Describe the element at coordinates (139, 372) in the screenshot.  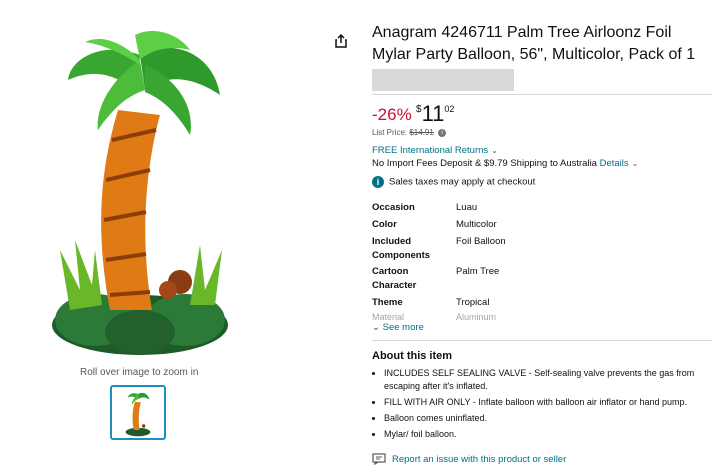
I see `zoom-hint: Roll over image to zoom in` at that location.